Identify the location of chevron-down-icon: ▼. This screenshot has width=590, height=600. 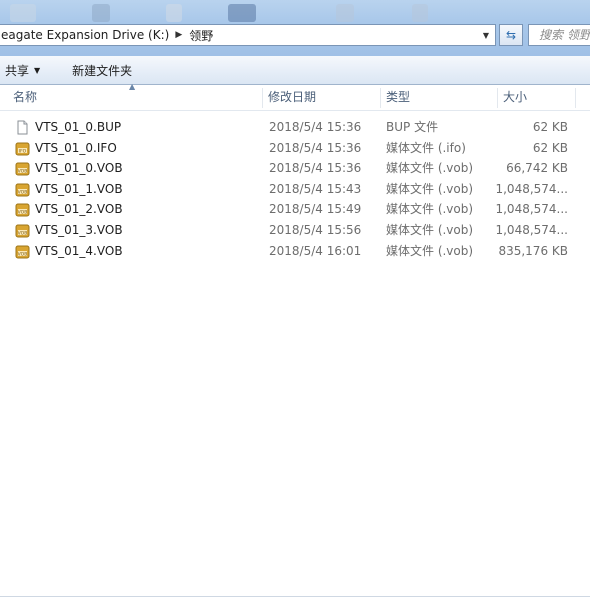
(37, 70).